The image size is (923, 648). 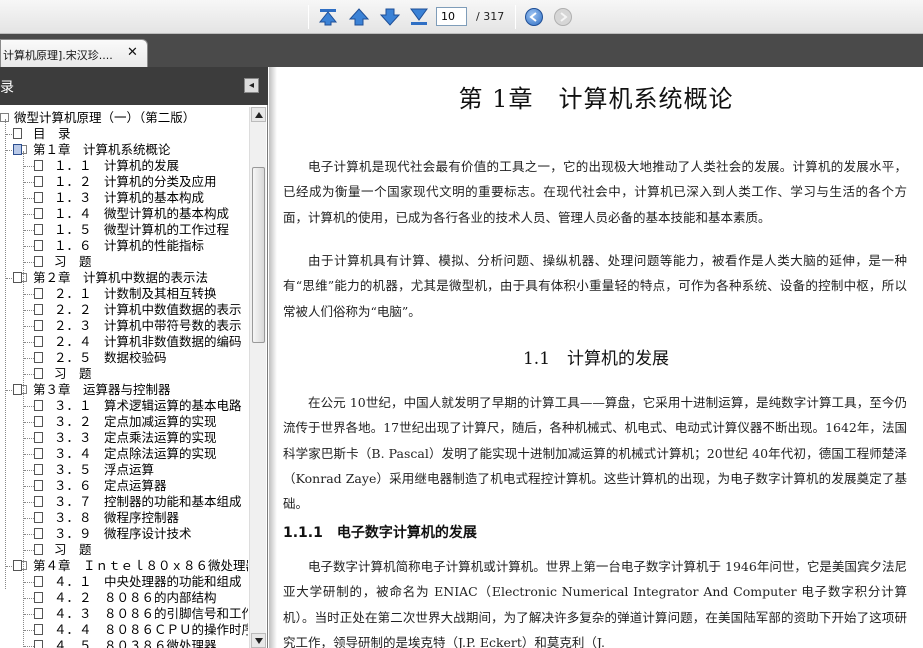 What do you see at coordinates (124, 630) in the screenshot?
I see `bookmark-item: ４．４ ８０８６ＣＰＵ的操作时序` at bounding box center [124, 630].